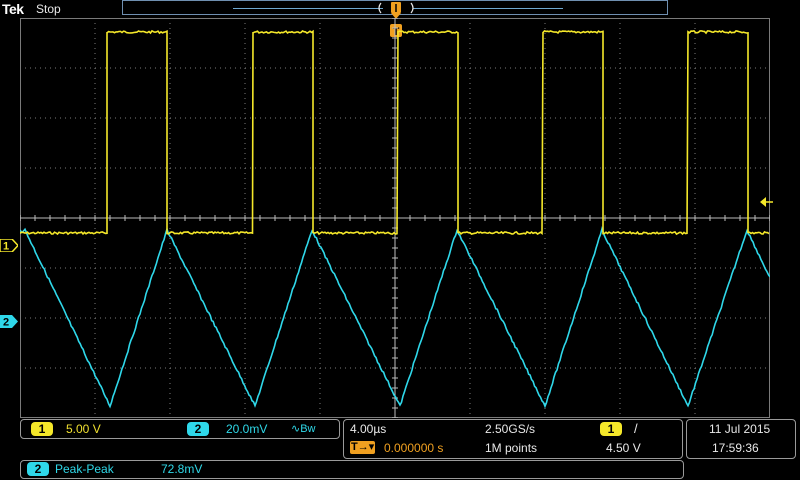 The image size is (800, 480). What do you see at coordinates (180, 429) in the screenshot?
I see `channel-settings-panel: 1 5.00 V 2 20.0mV ∿Bw` at bounding box center [180, 429].